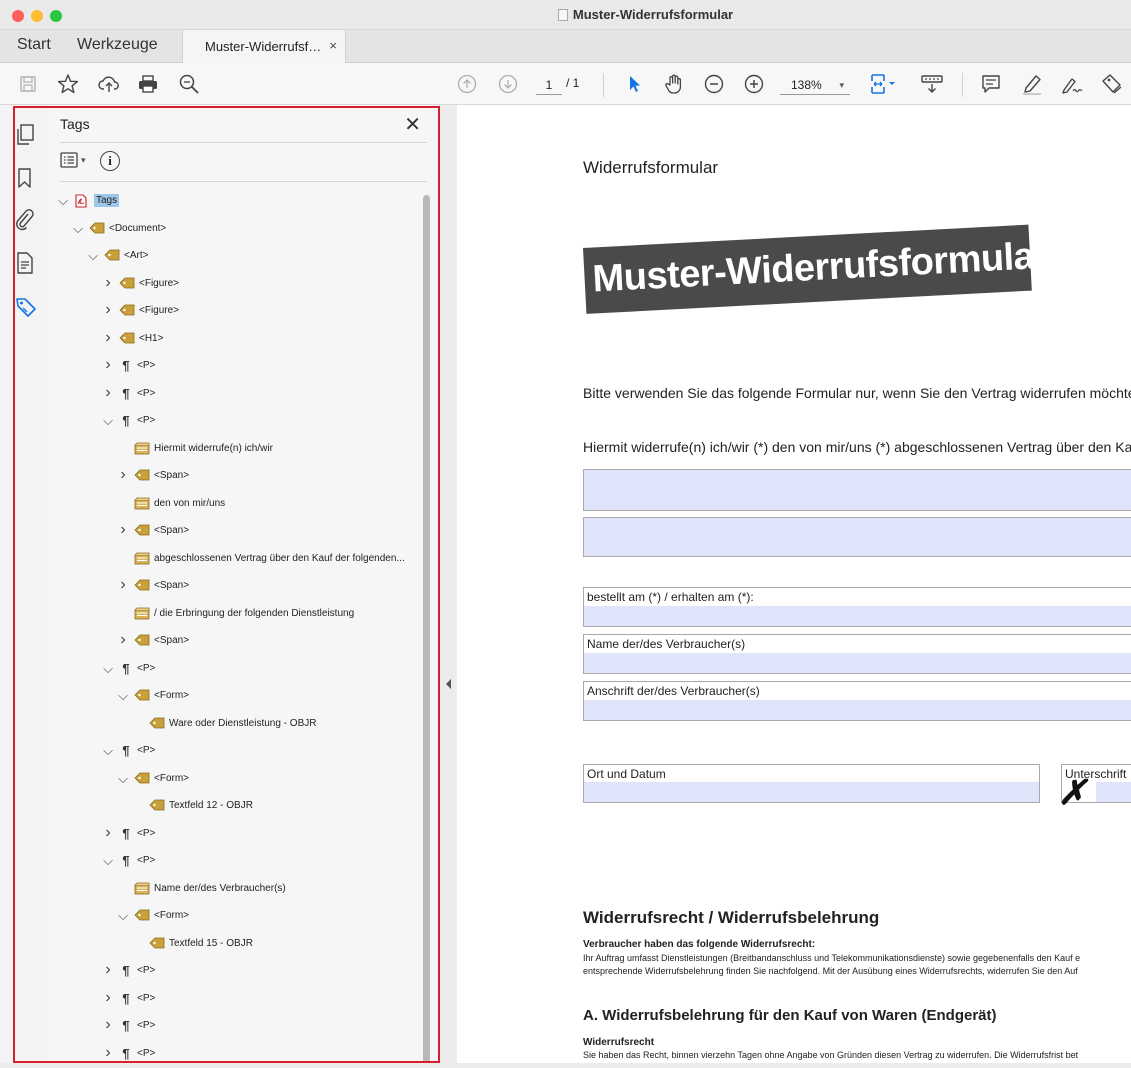 The width and height of the screenshot is (1131, 1068). What do you see at coordinates (549, 85) in the screenshot?
I see `page-number-input: 1` at bounding box center [549, 85].